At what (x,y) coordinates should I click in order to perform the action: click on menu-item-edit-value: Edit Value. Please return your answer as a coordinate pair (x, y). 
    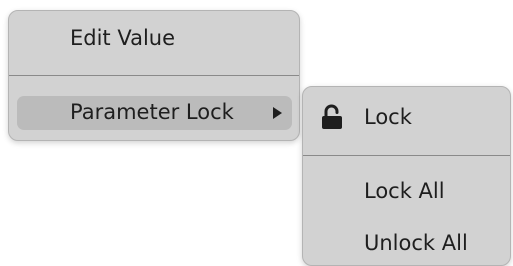
    Looking at the image, I should click on (122, 38).